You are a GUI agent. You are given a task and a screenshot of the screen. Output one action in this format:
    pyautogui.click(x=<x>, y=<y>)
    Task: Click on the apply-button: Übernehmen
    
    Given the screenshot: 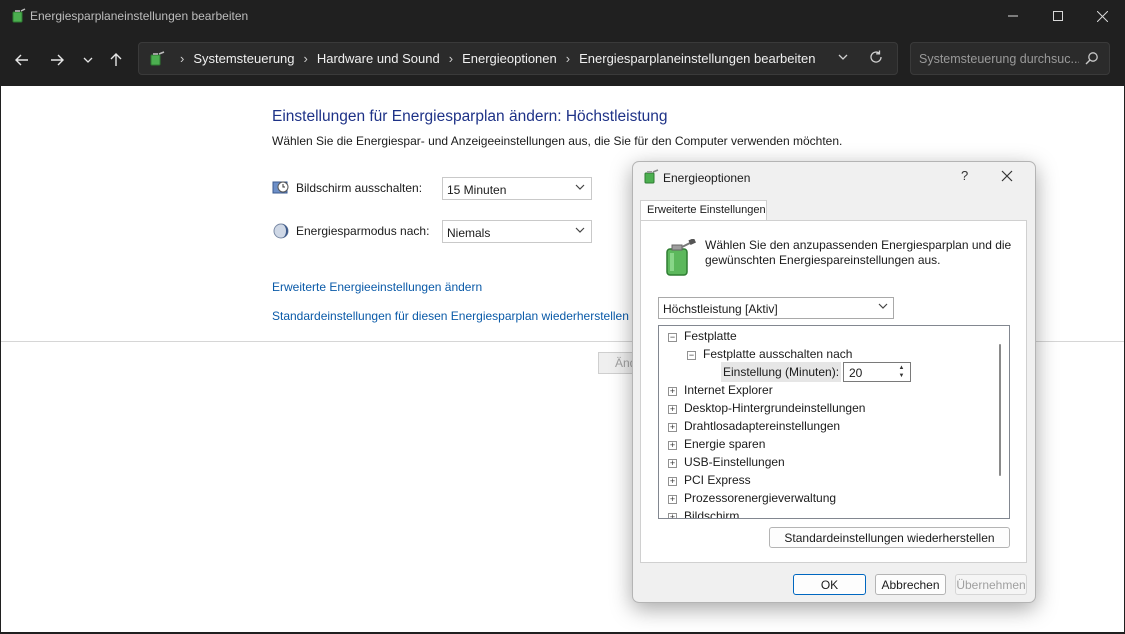 What is the action you would take?
    pyautogui.click(x=991, y=584)
    